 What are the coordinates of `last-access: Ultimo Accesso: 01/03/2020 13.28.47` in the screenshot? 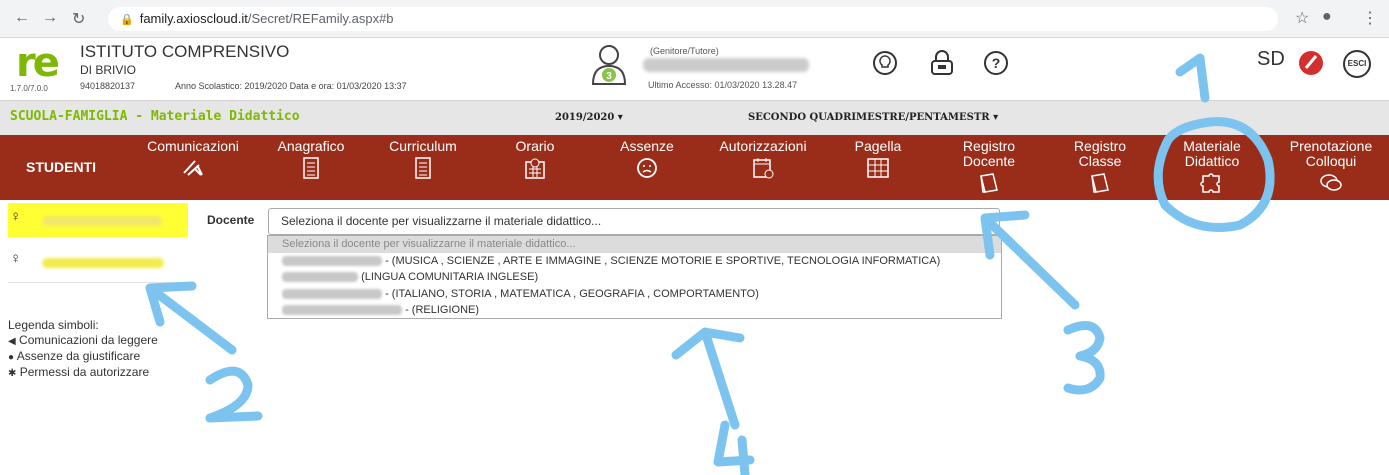 It's located at (723, 85).